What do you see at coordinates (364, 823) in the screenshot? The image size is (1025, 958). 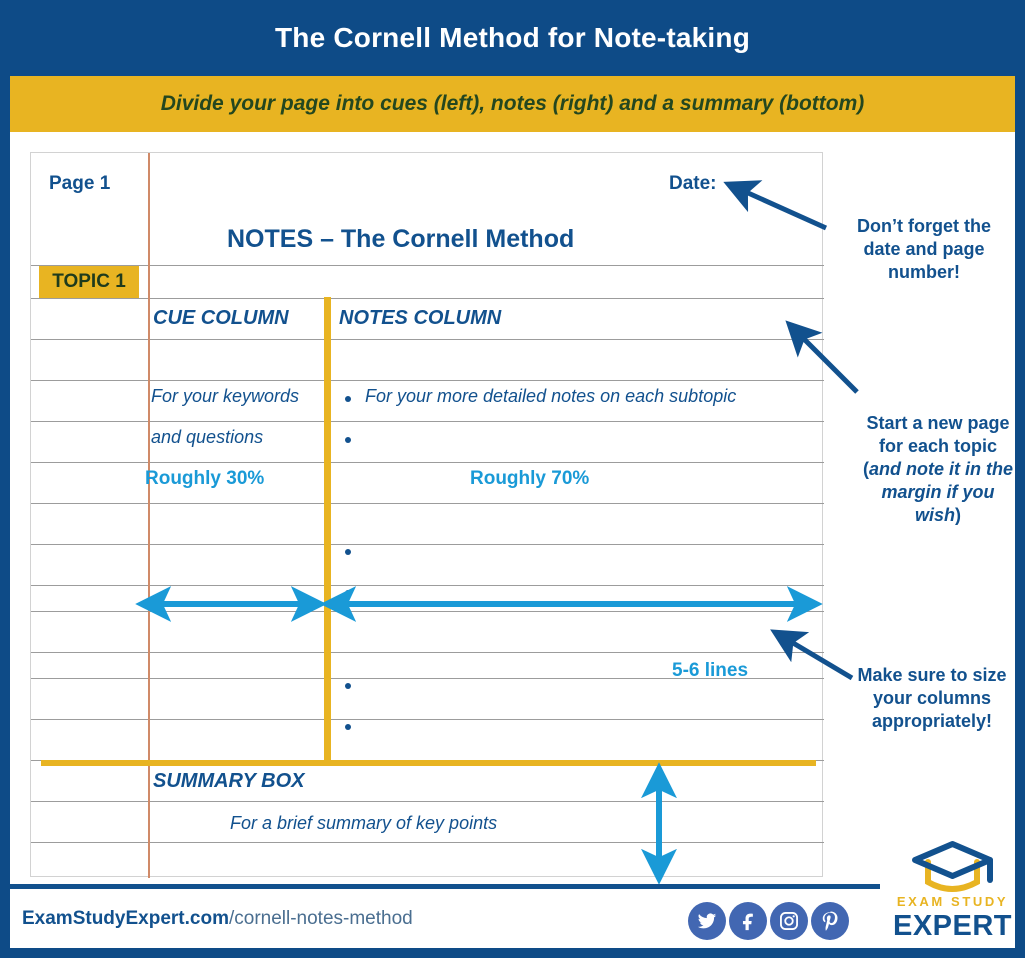 I see `summary-box-text: For a brief summary of key points` at bounding box center [364, 823].